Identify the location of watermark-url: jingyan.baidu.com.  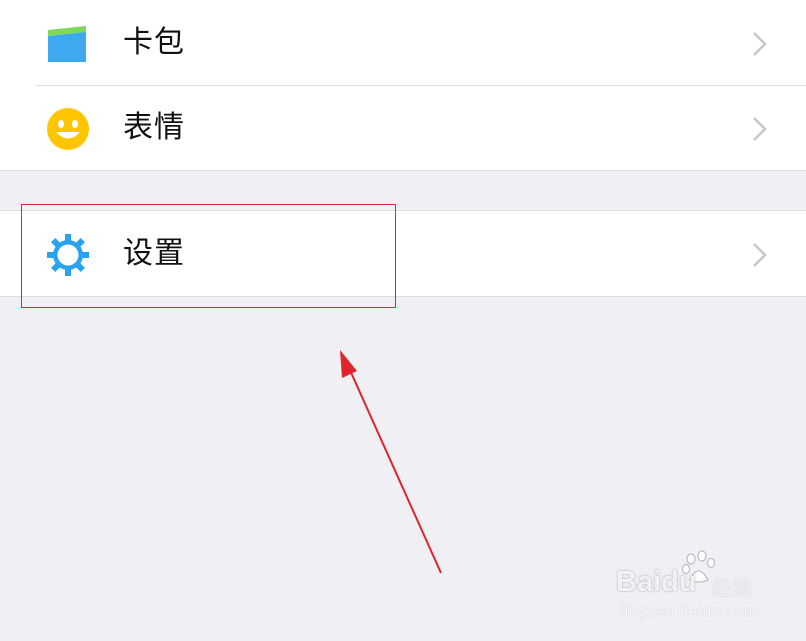
(689, 612).